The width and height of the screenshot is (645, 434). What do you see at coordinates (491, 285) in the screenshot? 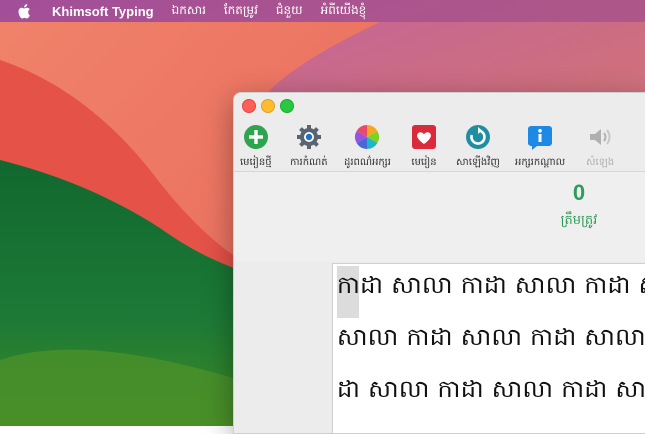
I see `lesson-line-1: កាដា សាលា កាដា សាលា កាដា ស` at bounding box center [491, 285].